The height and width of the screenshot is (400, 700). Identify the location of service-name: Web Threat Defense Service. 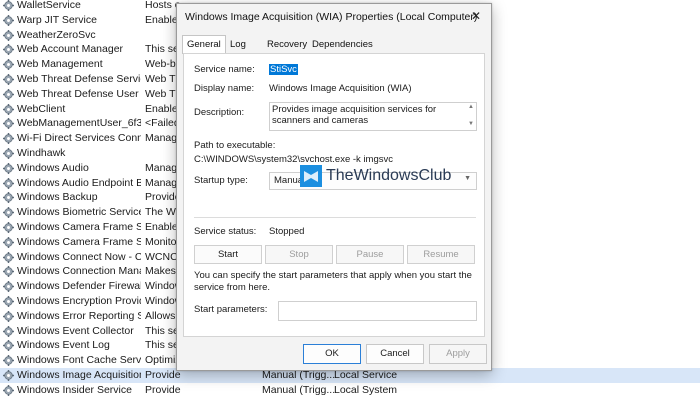
(79, 79).